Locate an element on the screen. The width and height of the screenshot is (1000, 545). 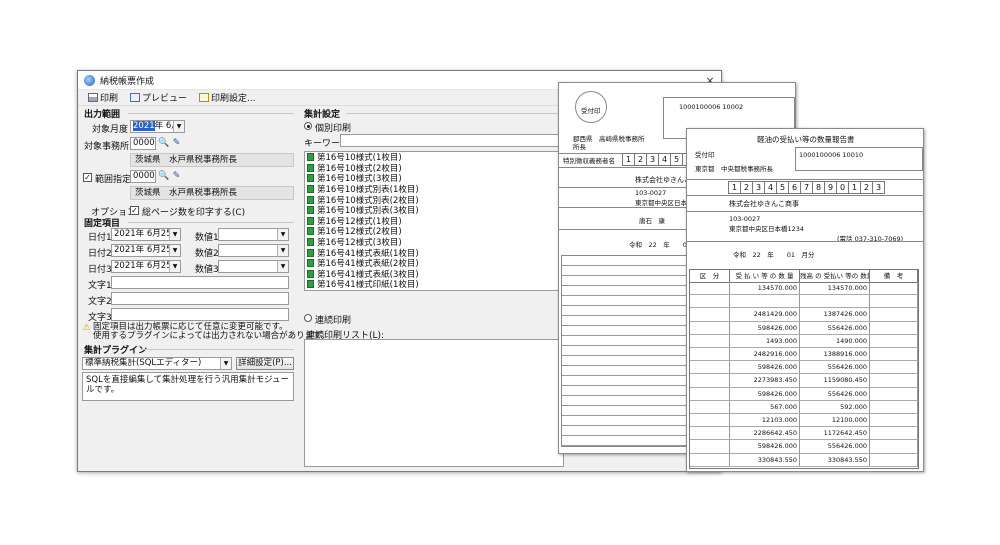
date1-picker: 2021年 6月25日 ▼ is located at coordinates (146, 234).